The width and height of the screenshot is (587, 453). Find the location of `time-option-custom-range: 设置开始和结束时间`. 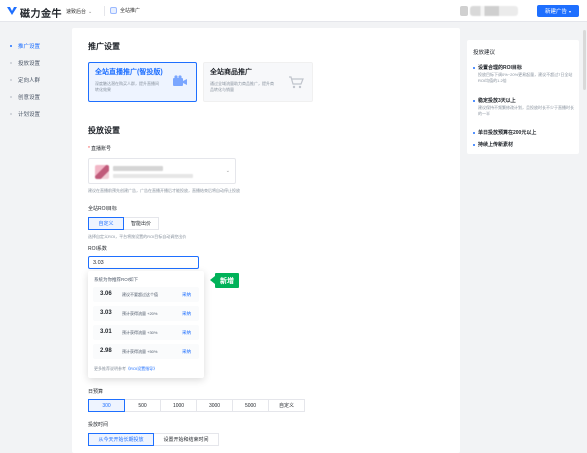

time-option-custom-range: 设置开始和结束时间 is located at coordinates (186, 439).